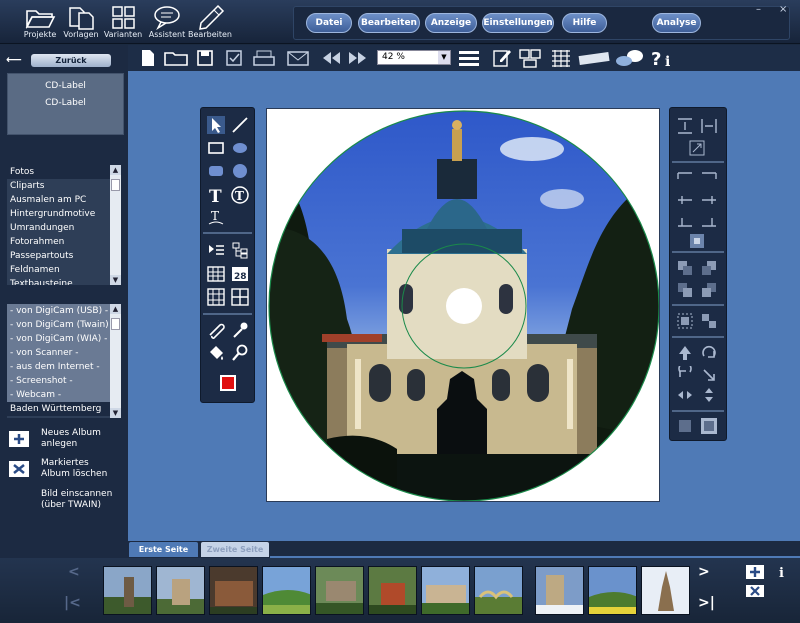  I want to click on list-item: Feldnamen, so click(64, 270).